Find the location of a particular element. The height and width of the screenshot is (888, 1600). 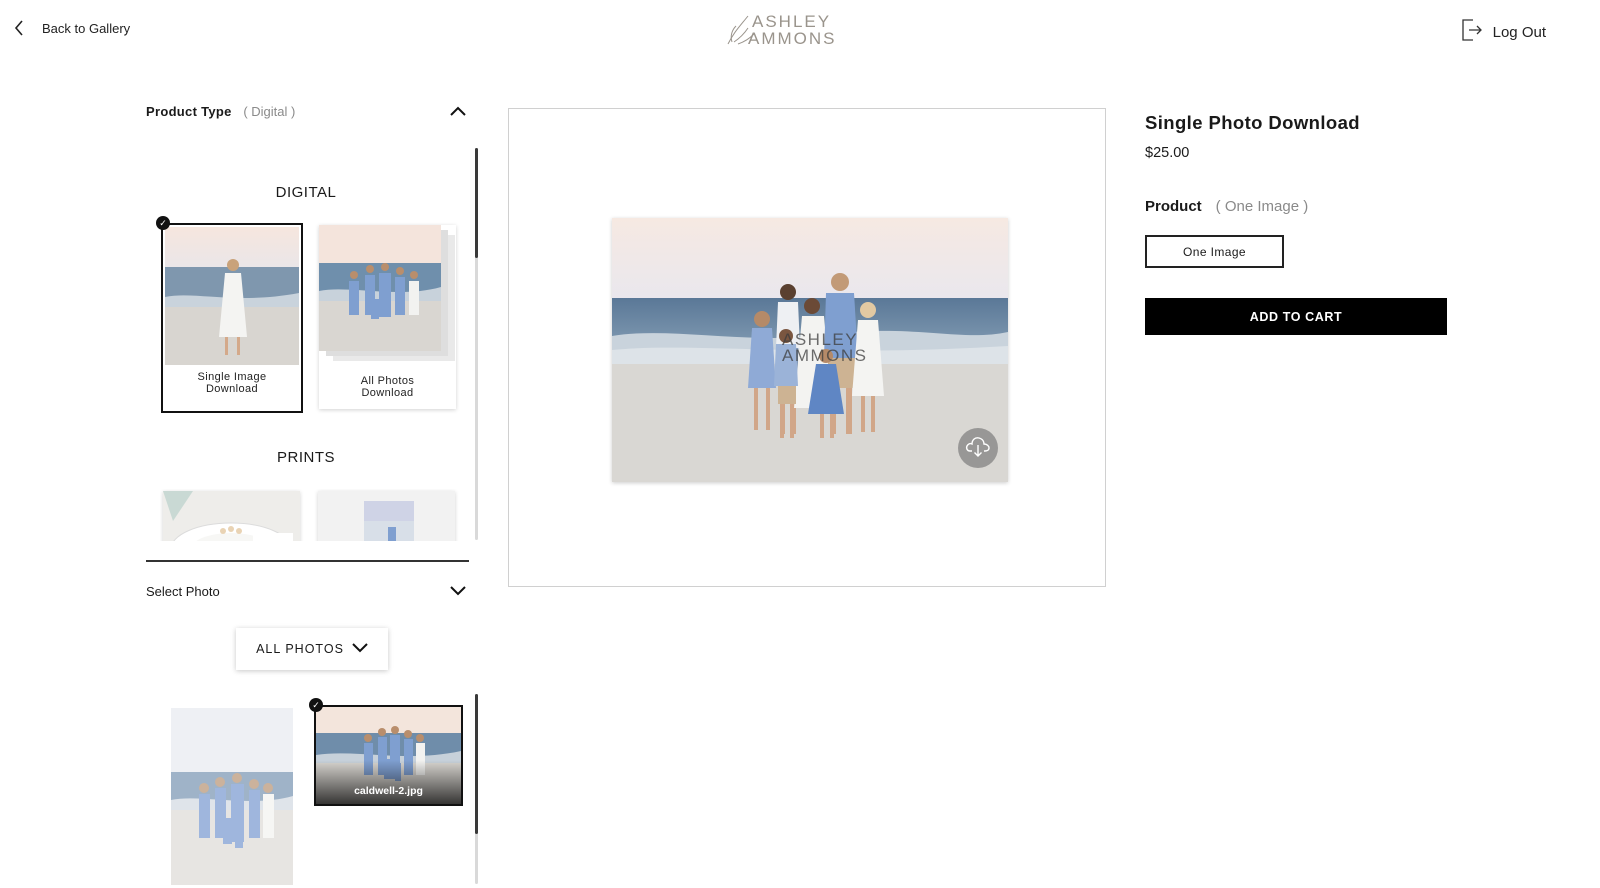

digital-category-title: DIGITAL is located at coordinates (306, 192).